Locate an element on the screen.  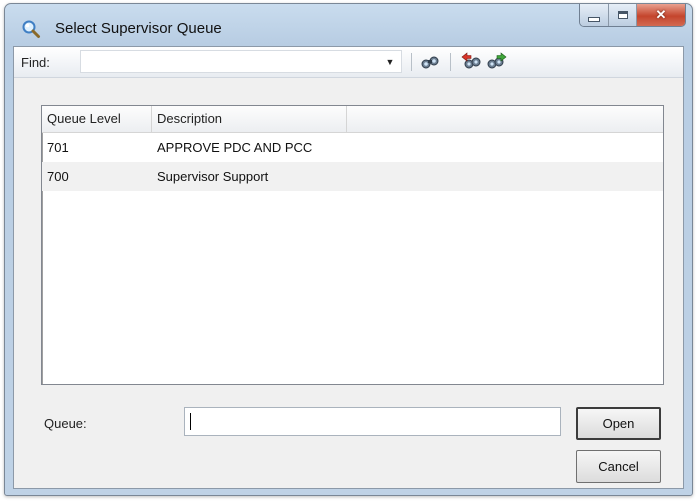
window-controls: ✕ is located at coordinates (632, 15).